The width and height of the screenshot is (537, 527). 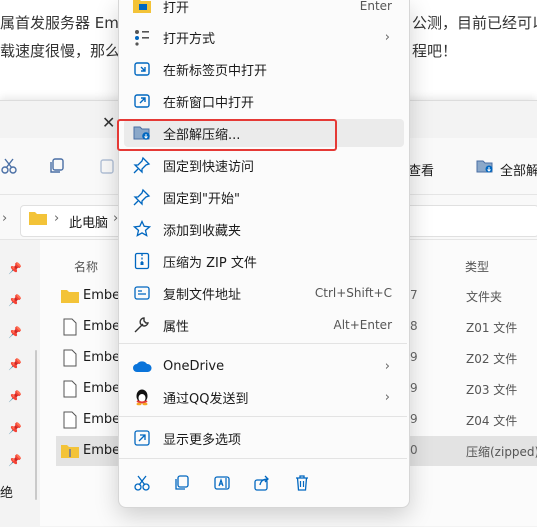 I want to click on close-tab-icon: ✕, so click(x=108, y=122).